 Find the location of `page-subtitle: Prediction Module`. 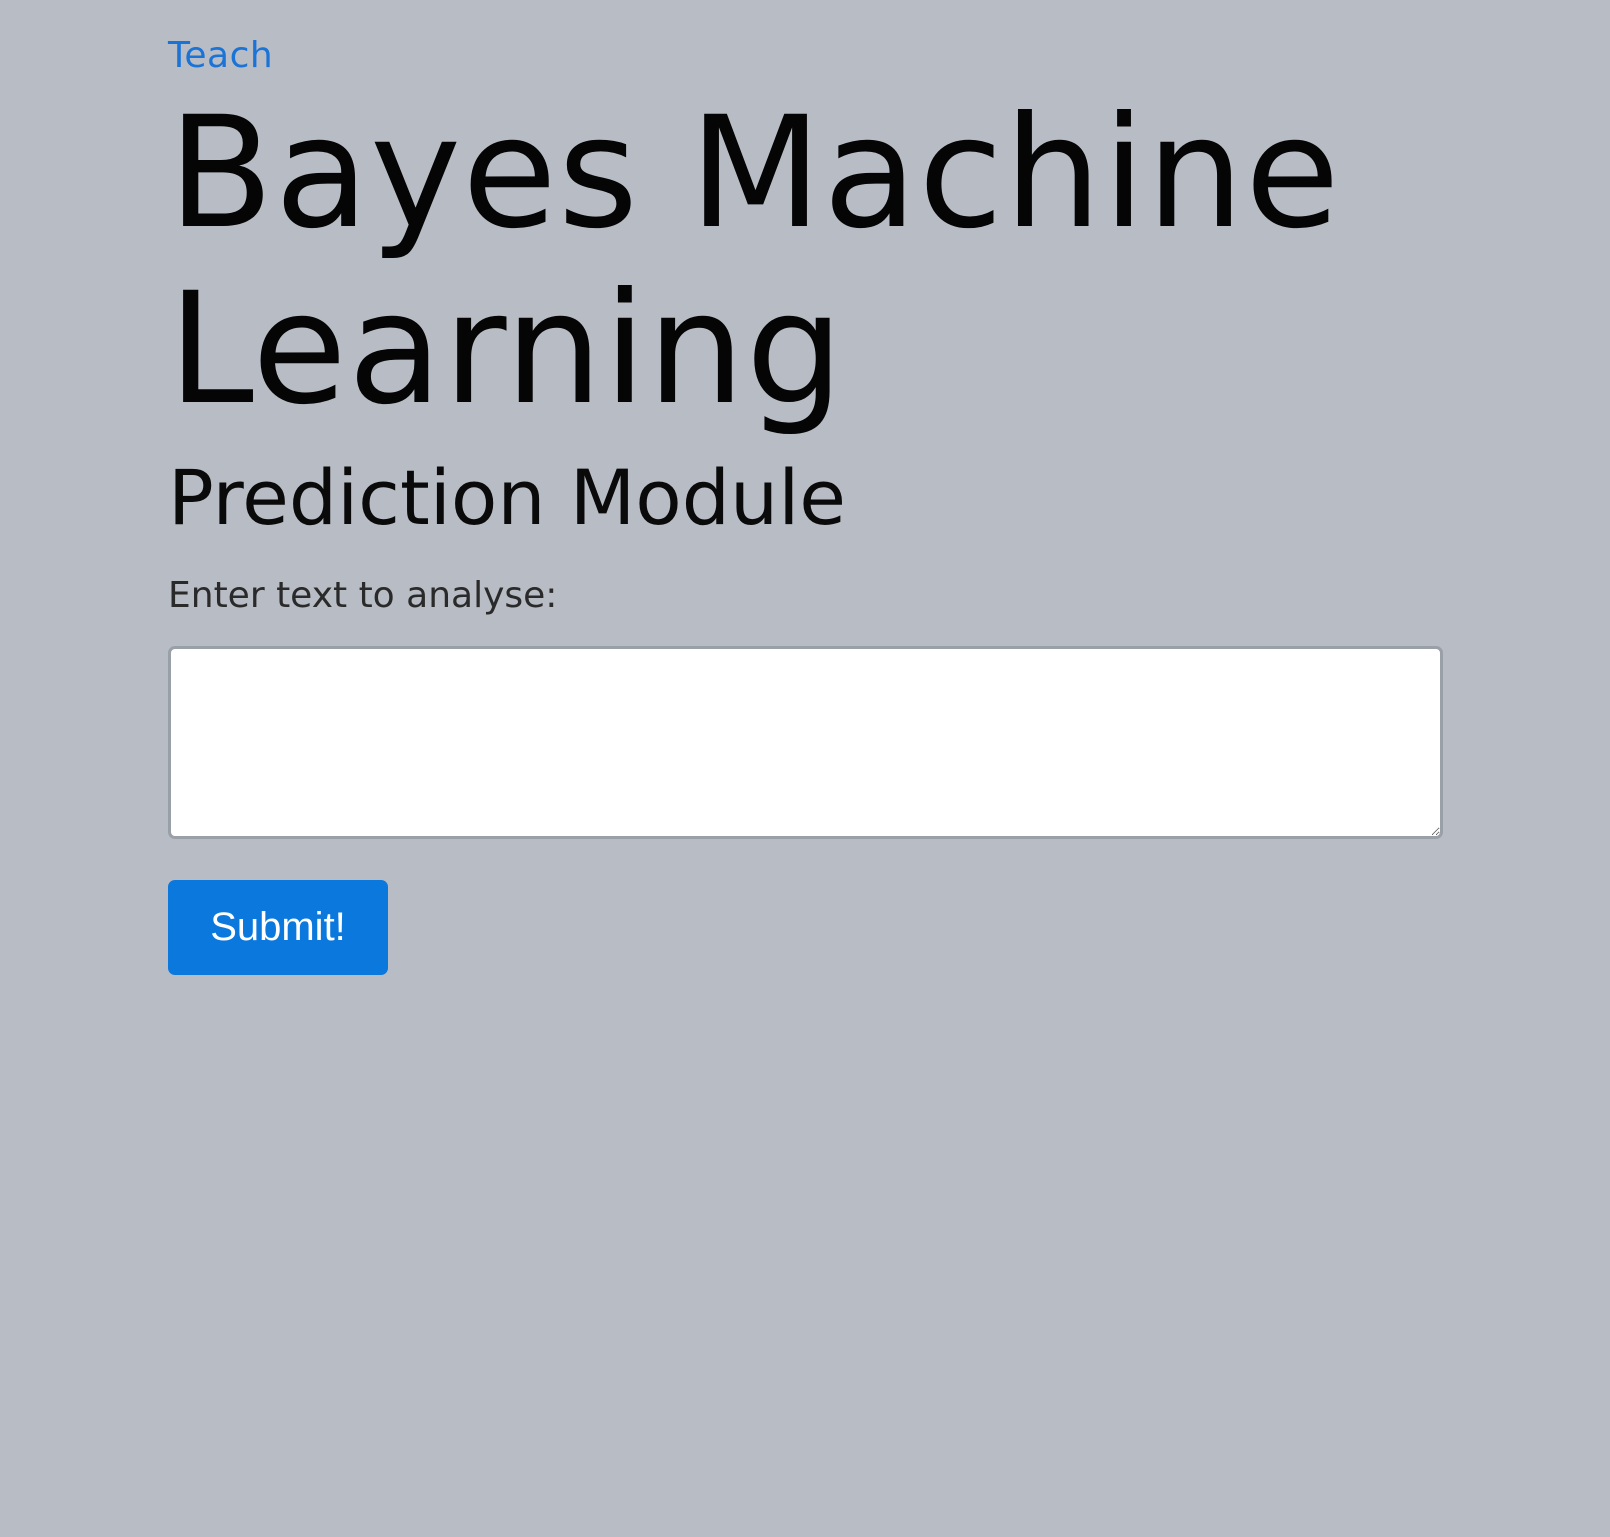

page-subtitle: Prediction Module is located at coordinates (507, 497).